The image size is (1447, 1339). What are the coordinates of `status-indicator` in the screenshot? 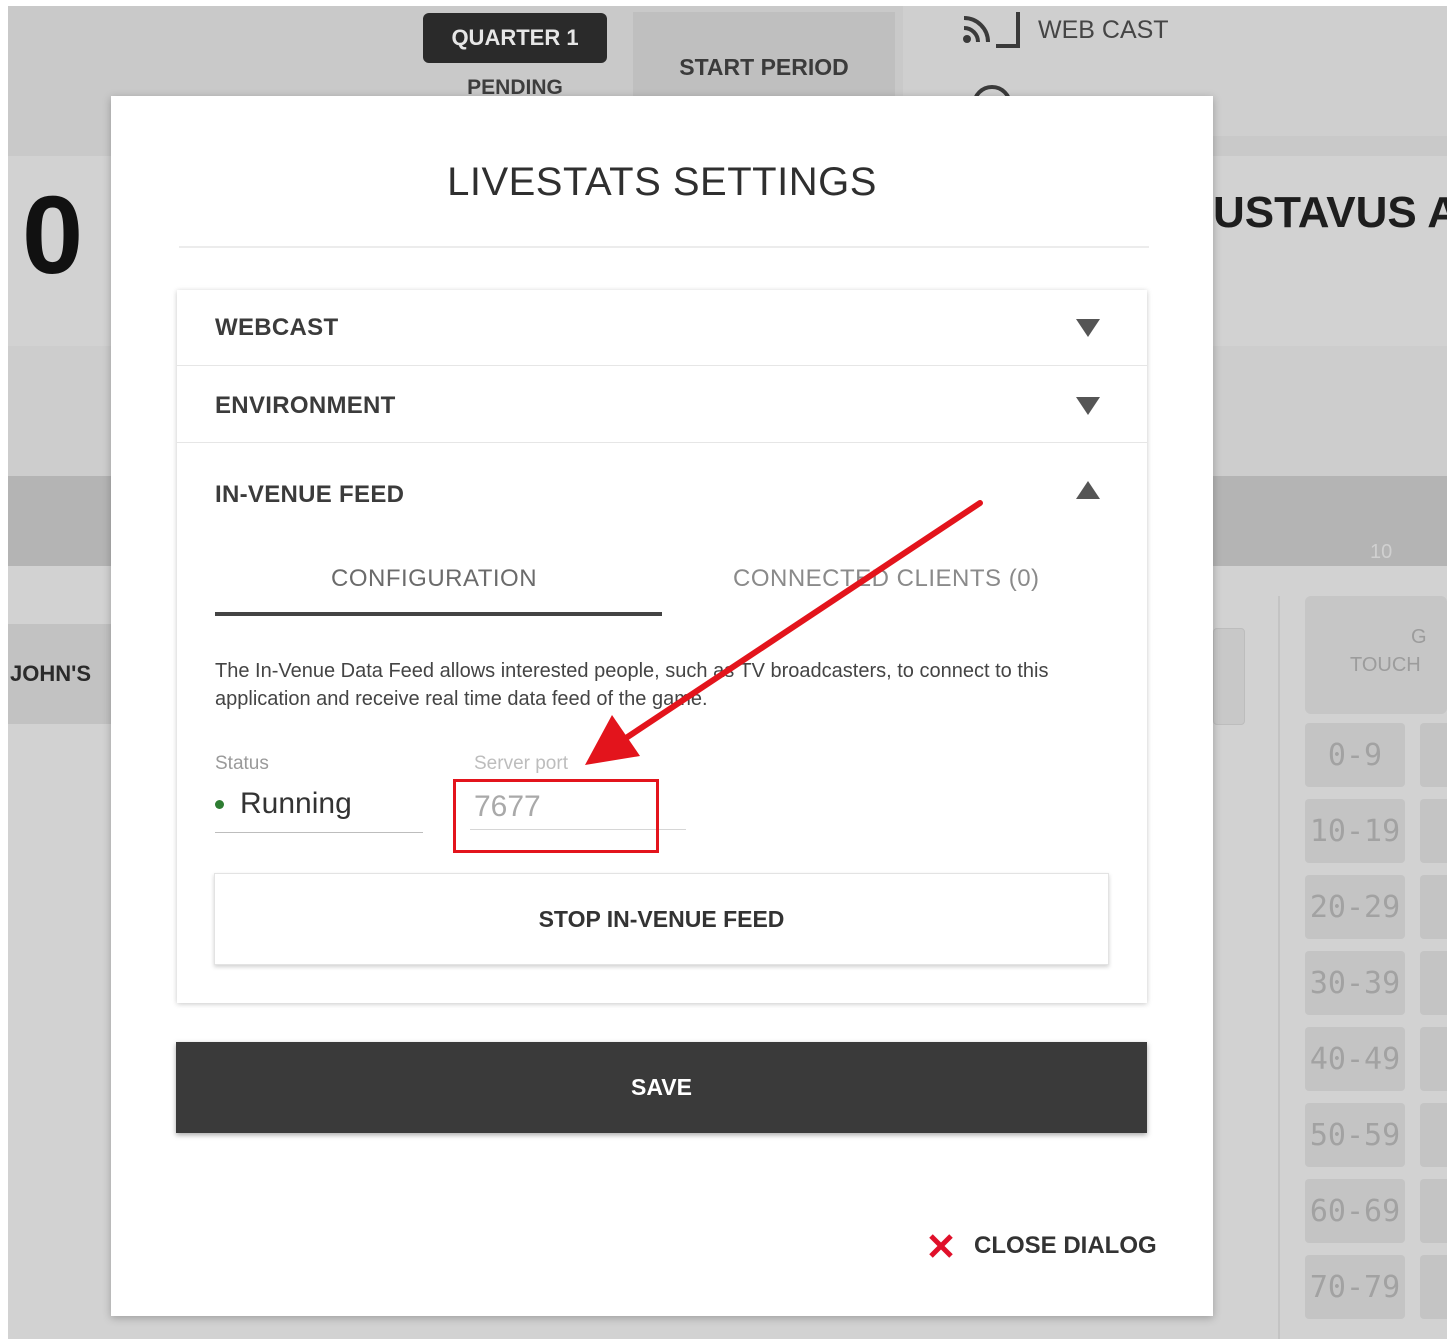 It's located at (219, 804).